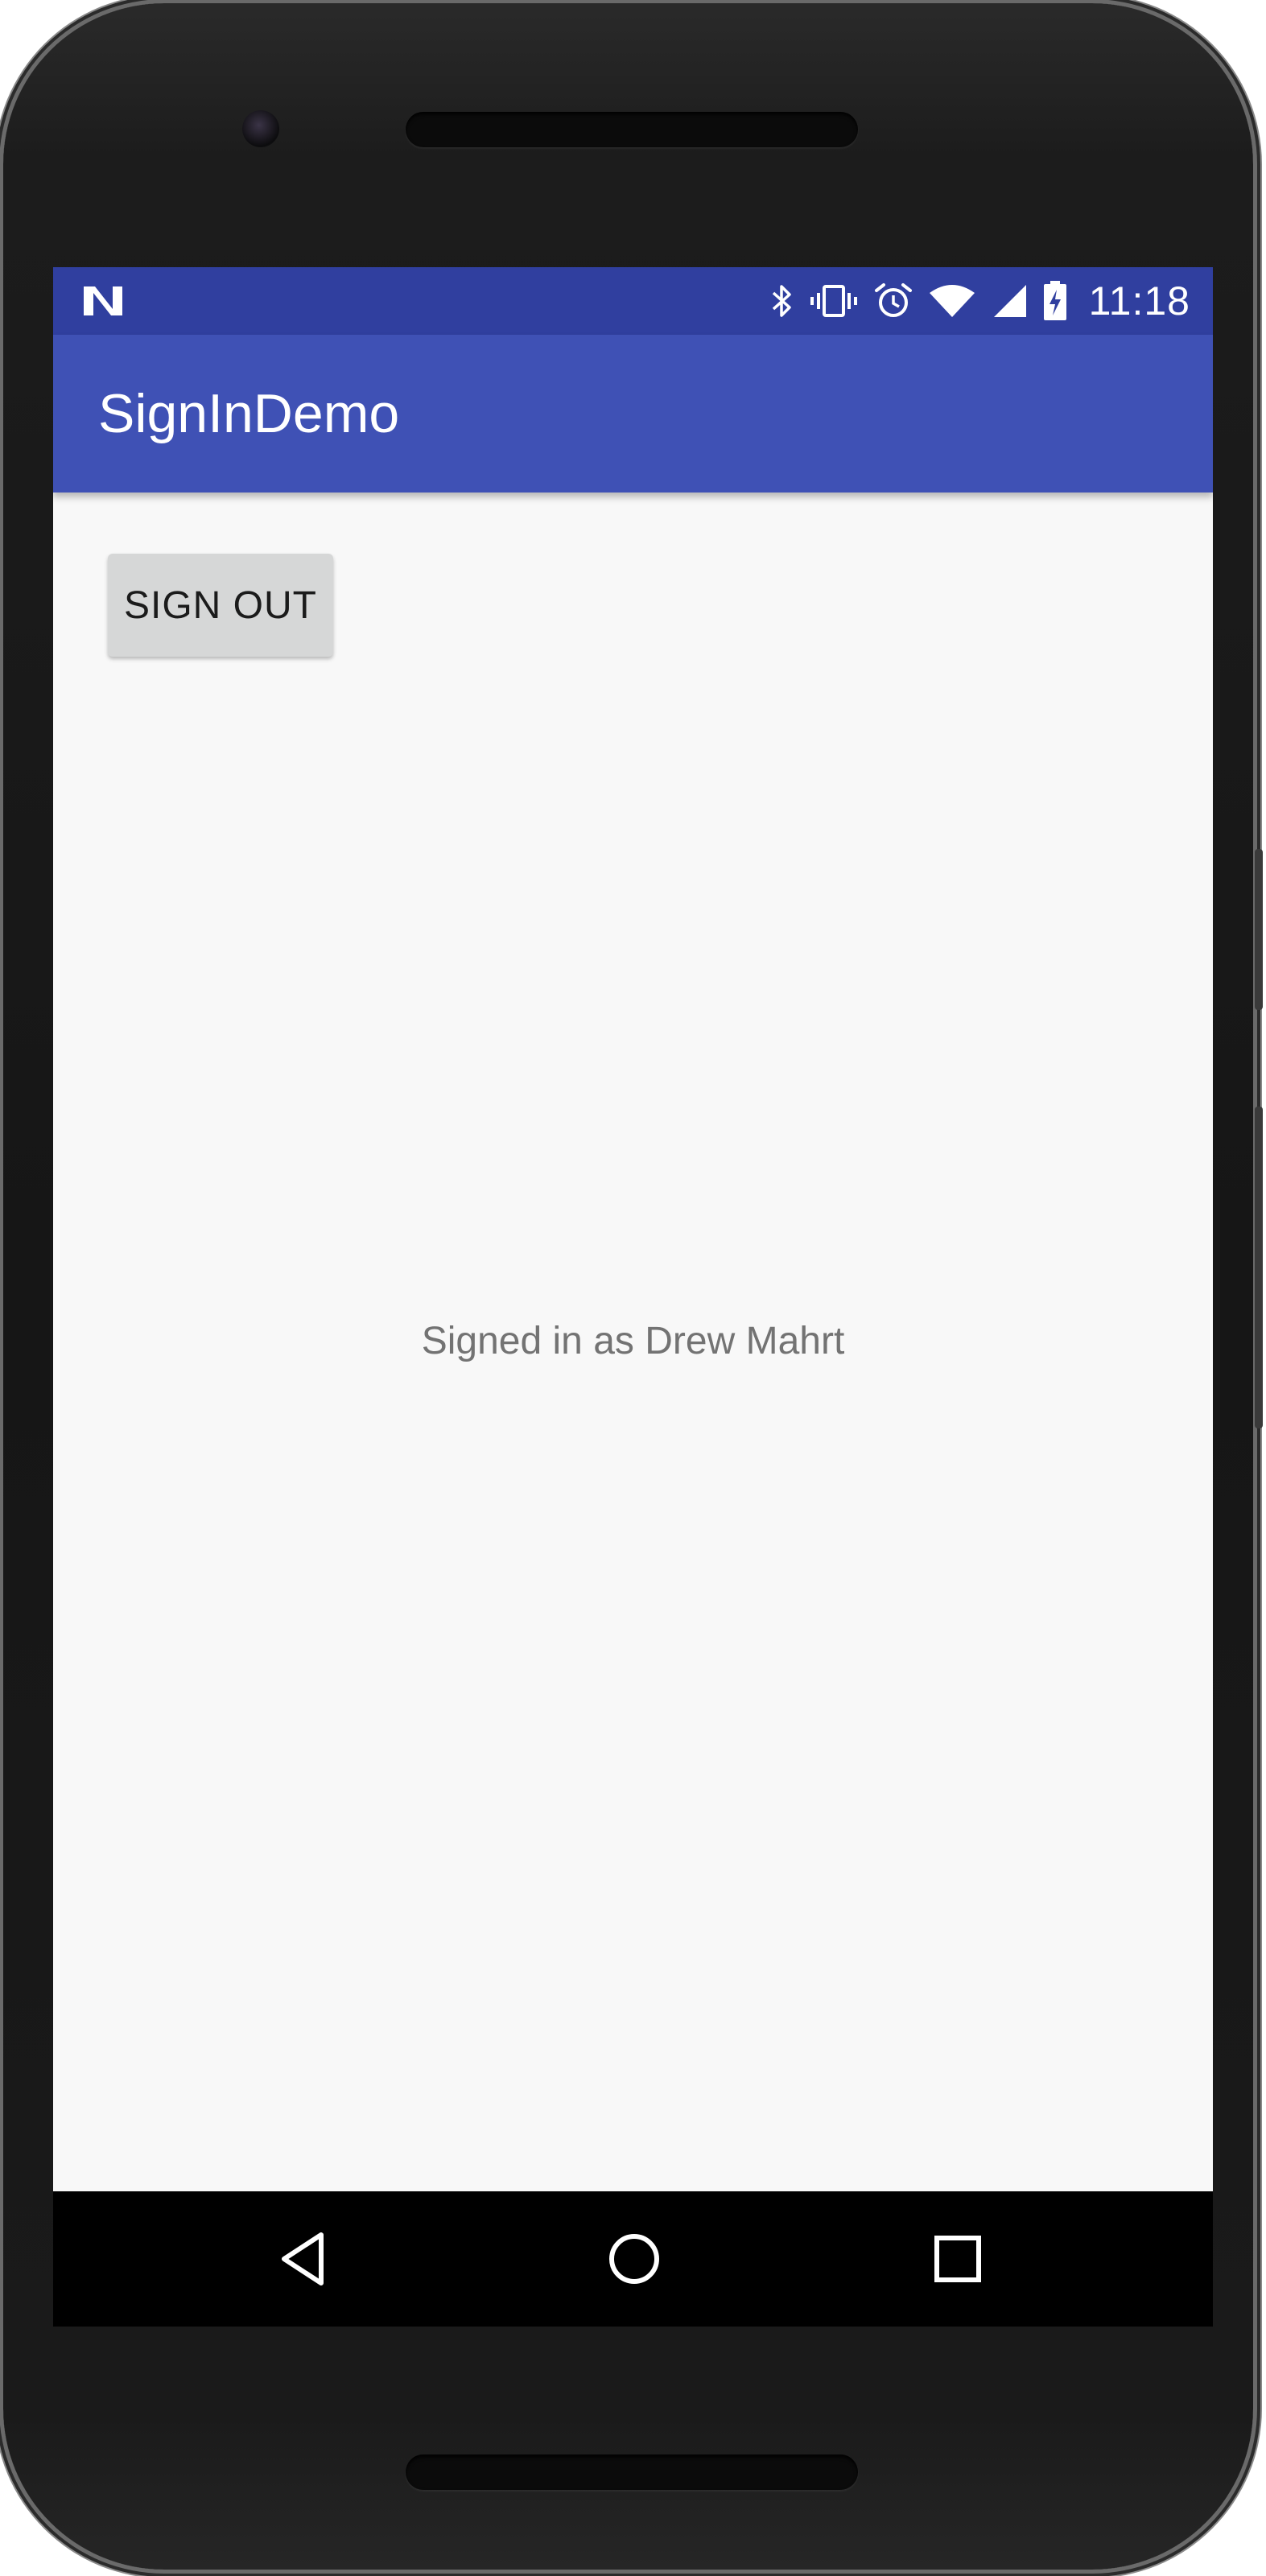 This screenshot has width=1266, height=2576. I want to click on recents-button, so click(957, 2259).